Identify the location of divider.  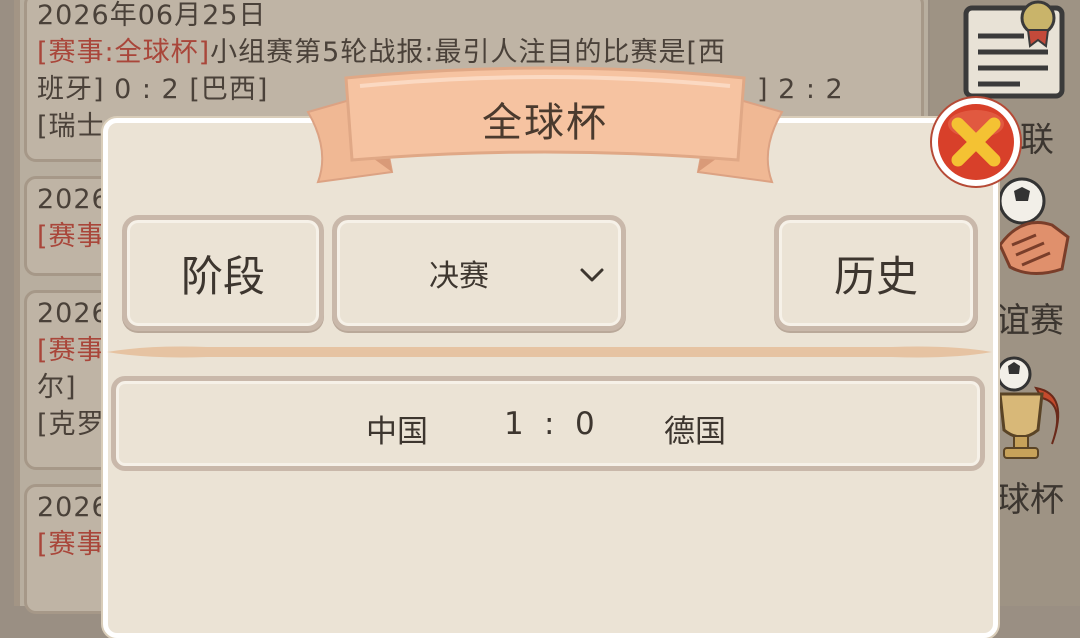
(549, 352).